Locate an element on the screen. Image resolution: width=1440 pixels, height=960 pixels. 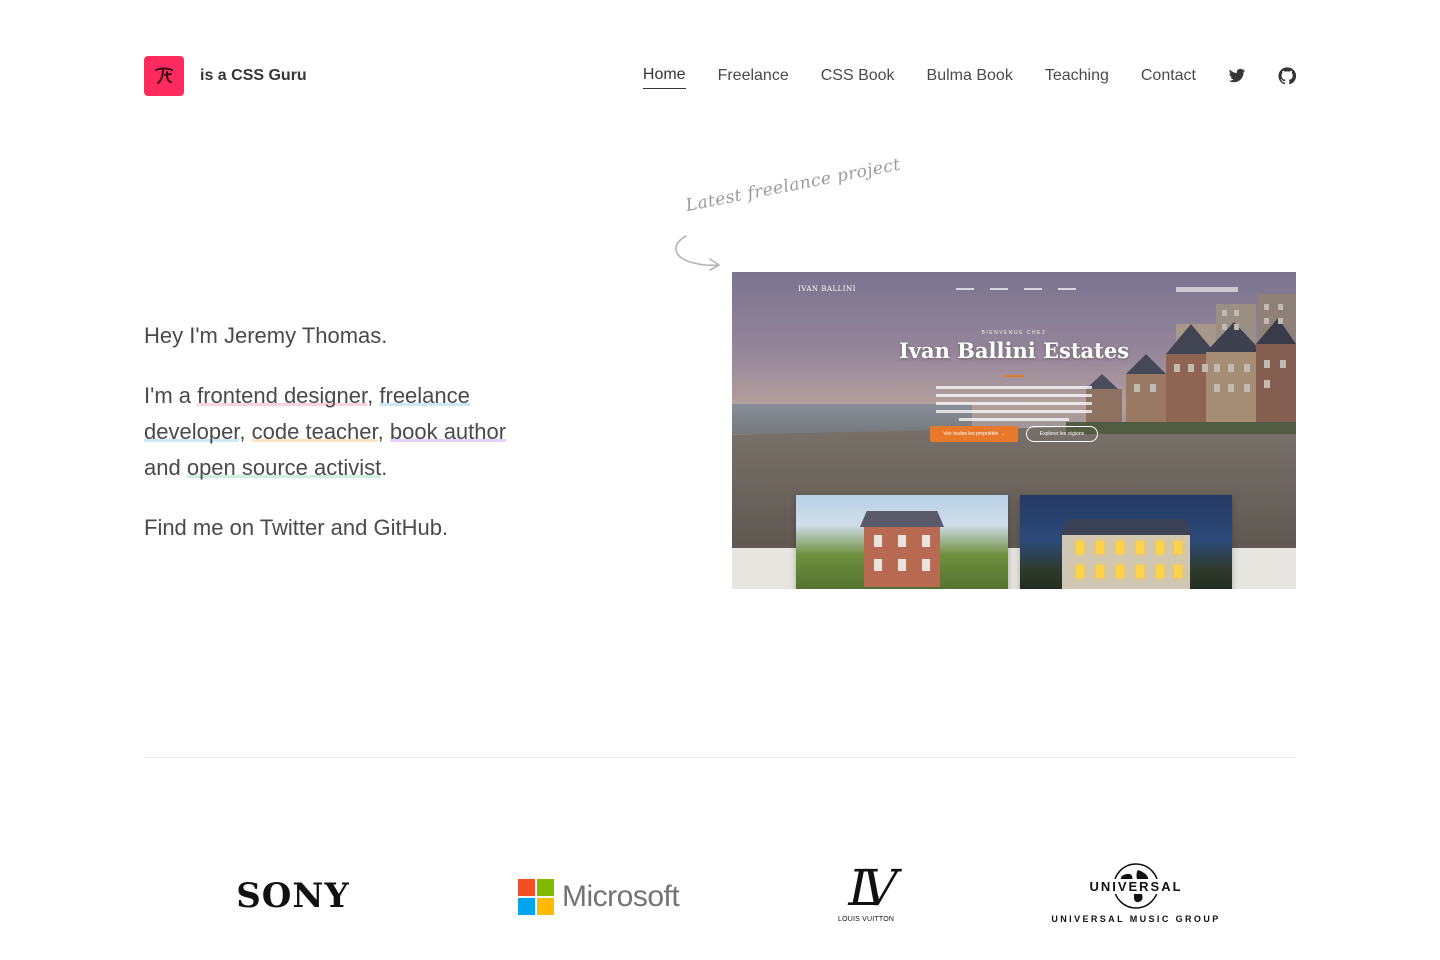
nav-bulma-book: Bulma Book is located at coordinates (970, 76).